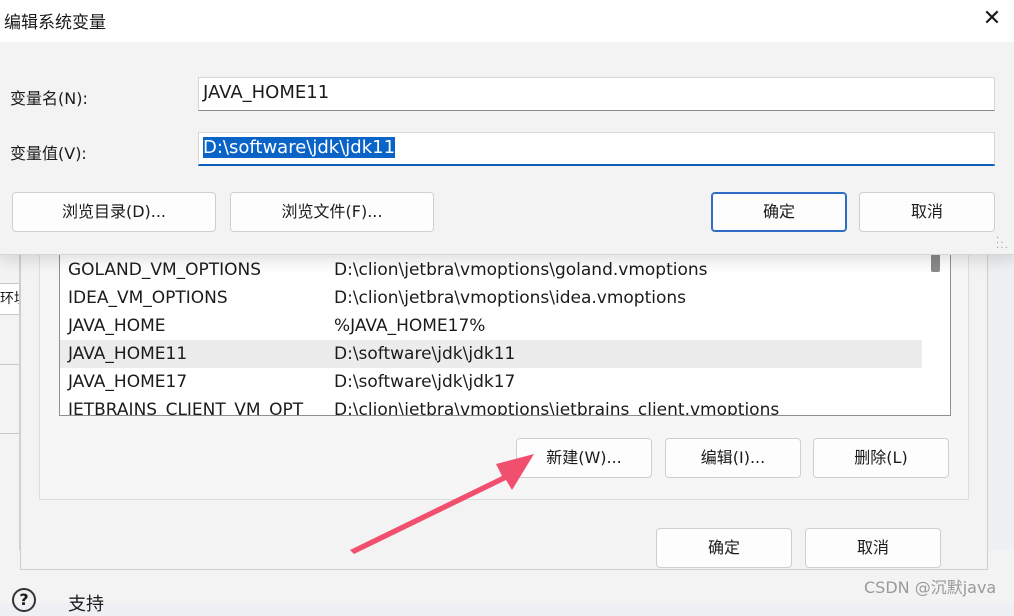  Describe the element at coordinates (24, 600) in the screenshot. I see `help-icon: ?` at that location.